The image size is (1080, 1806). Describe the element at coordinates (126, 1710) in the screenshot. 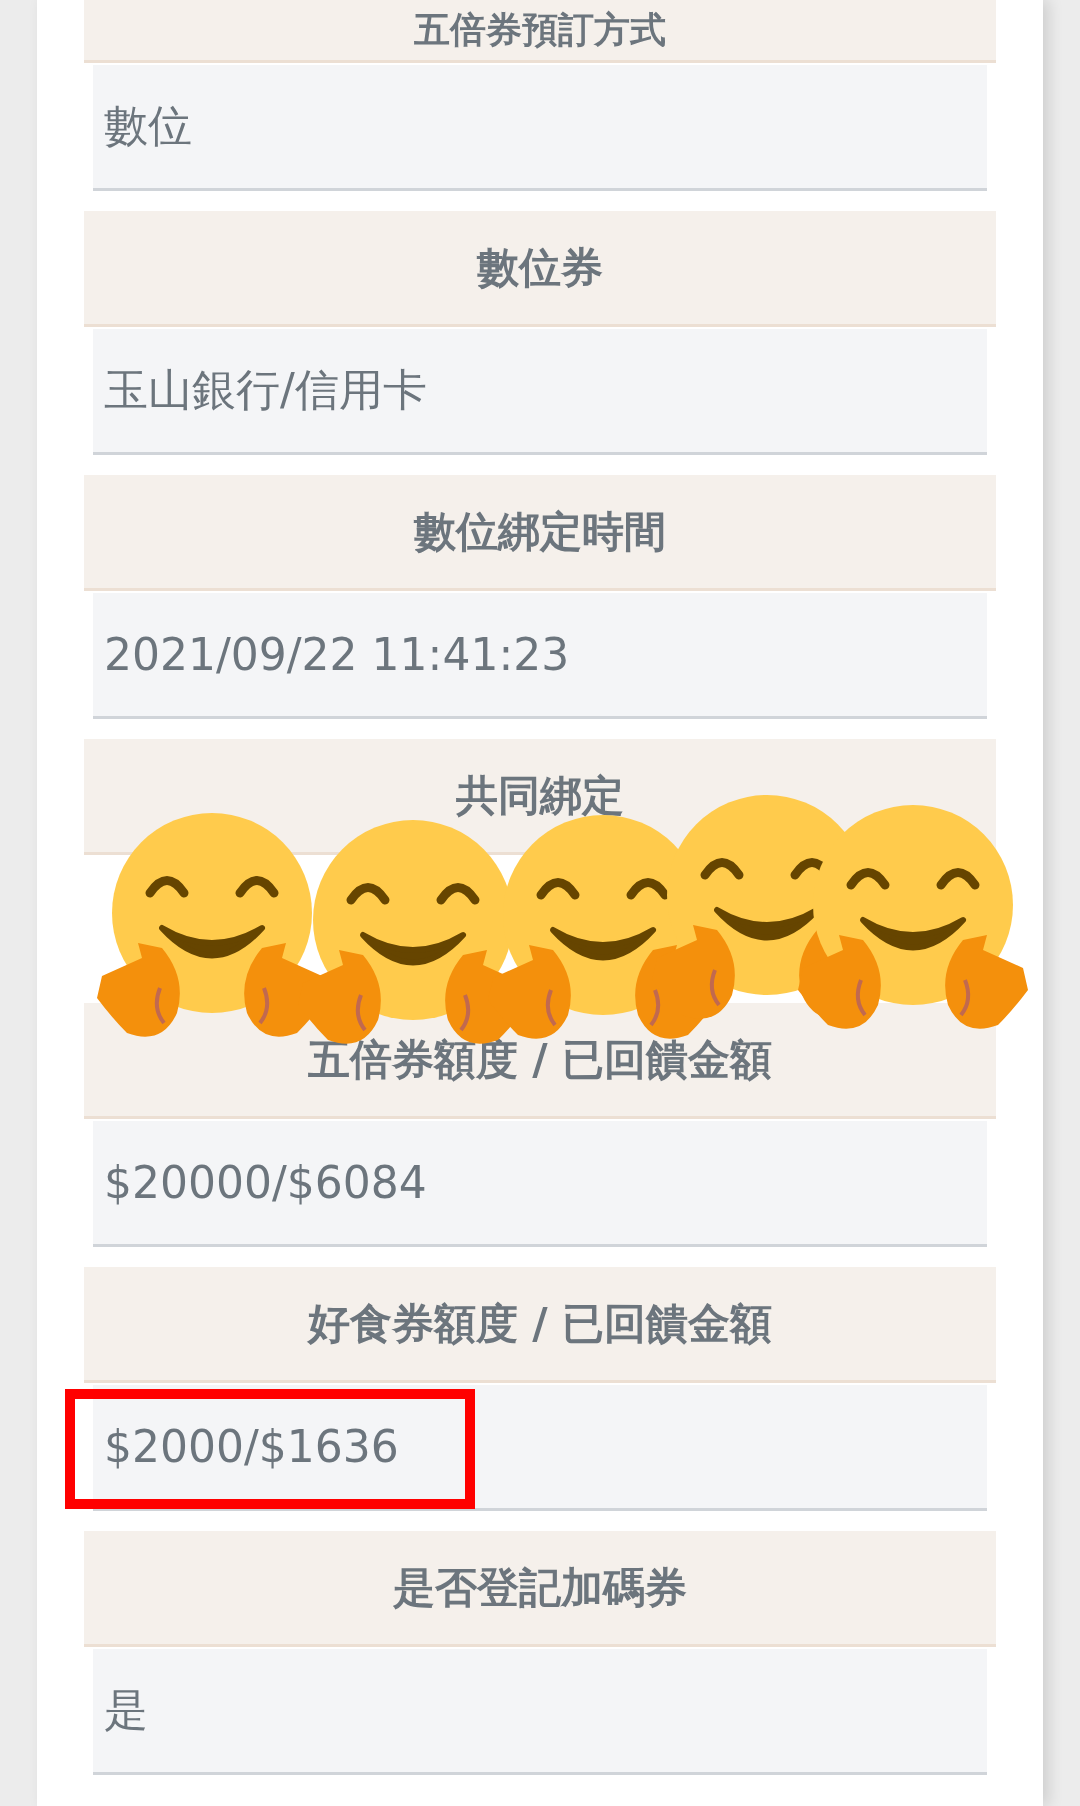

I see `field-value: 是` at that location.